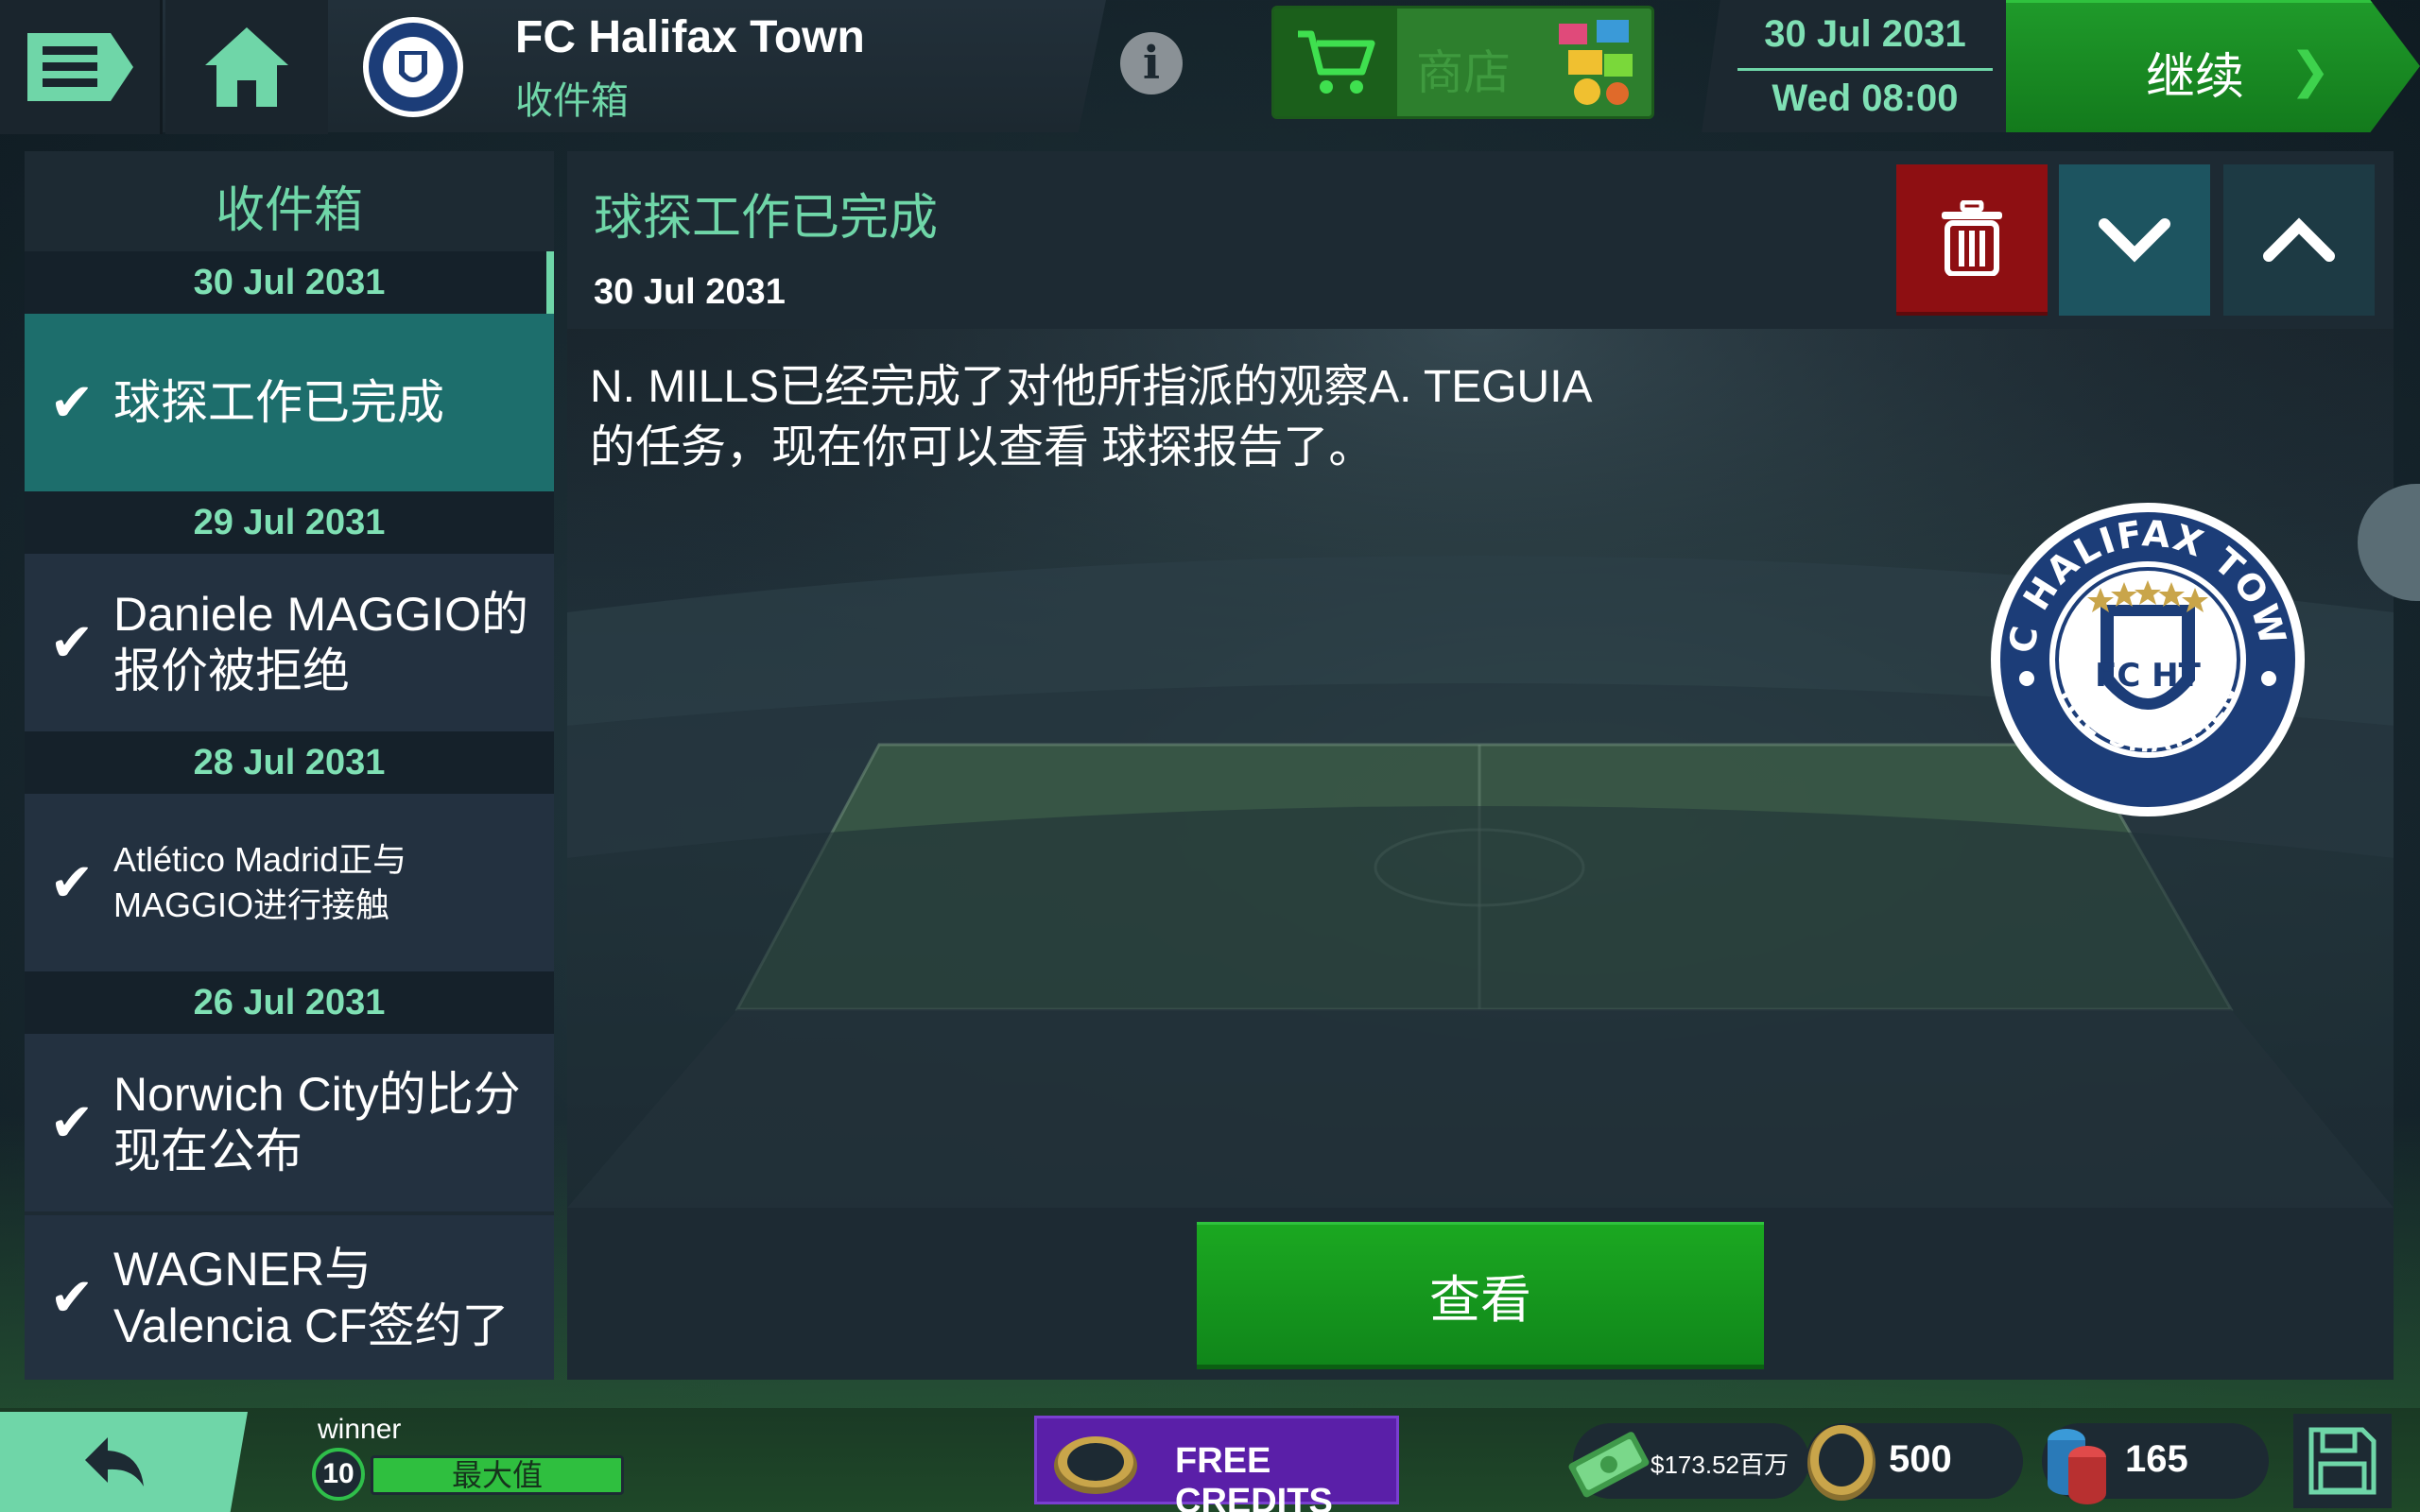 This screenshot has height=1512, width=2420. I want to click on shop-label: 商店, so click(1463, 72).